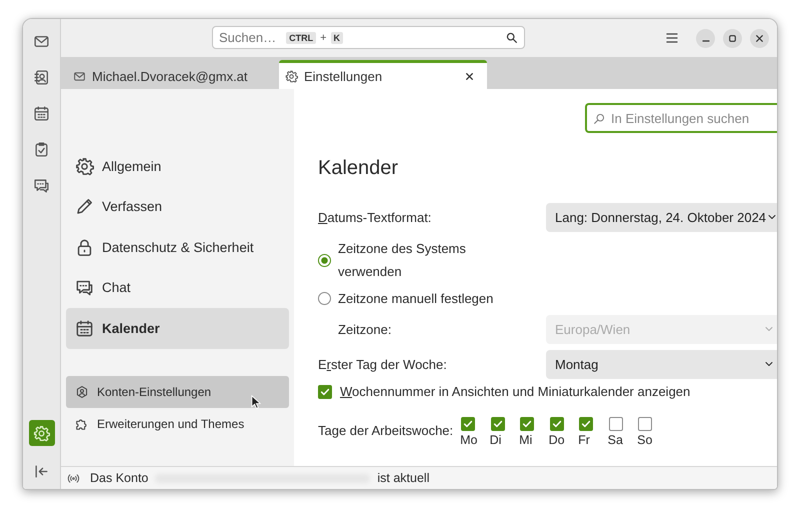  I want to click on link-label: Konten-Einstellungen, so click(154, 391).